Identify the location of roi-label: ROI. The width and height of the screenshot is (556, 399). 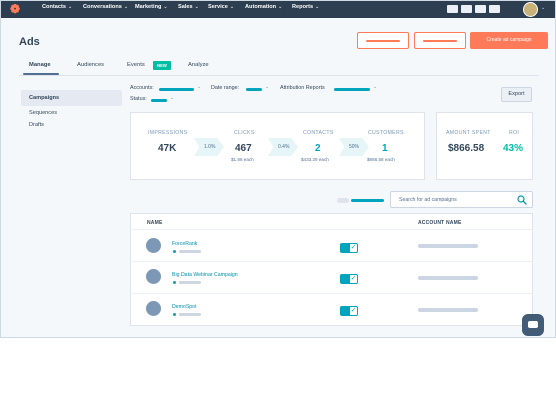
(514, 133).